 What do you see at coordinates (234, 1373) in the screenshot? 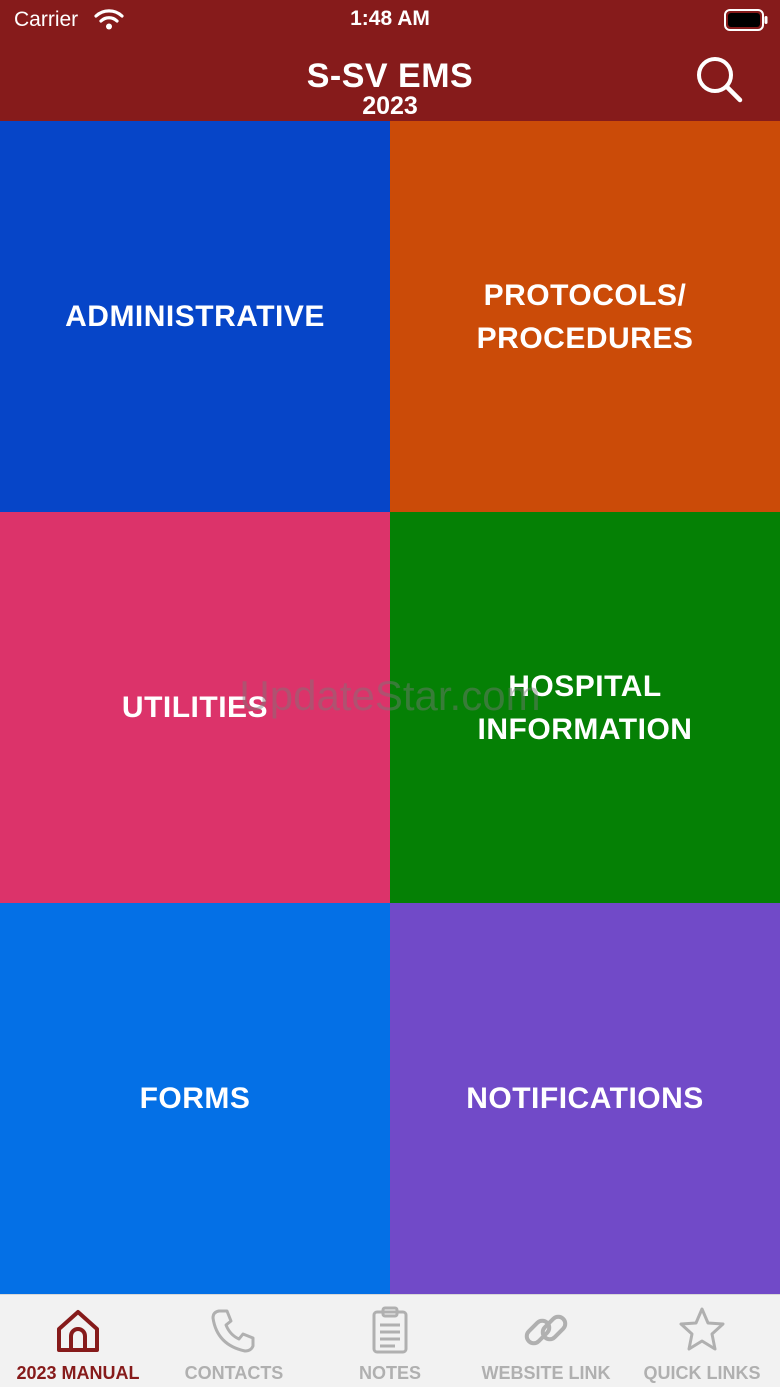
I see `tab-label: CONTACTS` at bounding box center [234, 1373].